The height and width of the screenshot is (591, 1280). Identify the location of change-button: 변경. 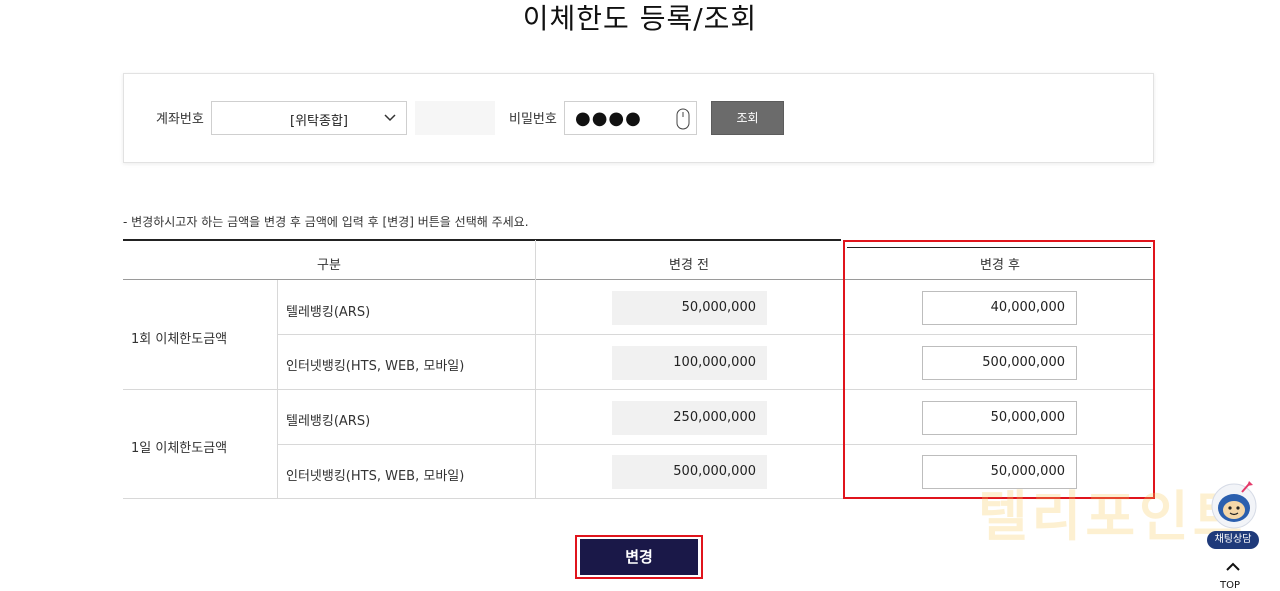
(639, 557).